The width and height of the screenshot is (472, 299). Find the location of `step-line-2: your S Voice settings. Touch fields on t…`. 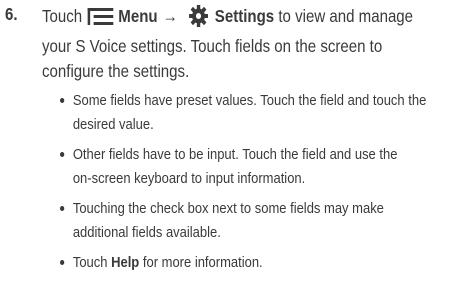

step-line-2: your S Voice settings. Touch fields on t… is located at coordinates (212, 46).